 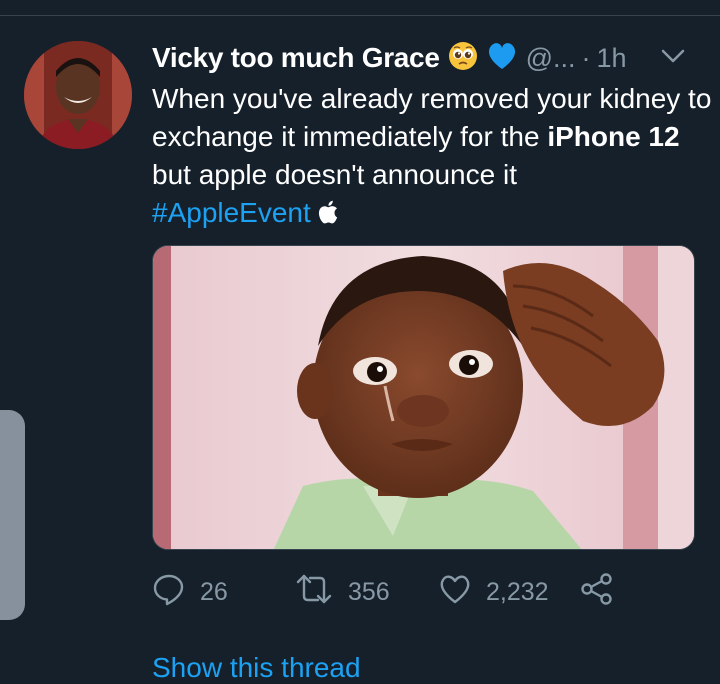 What do you see at coordinates (673, 58) in the screenshot?
I see `chevron-down-icon` at bounding box center [673, 58].